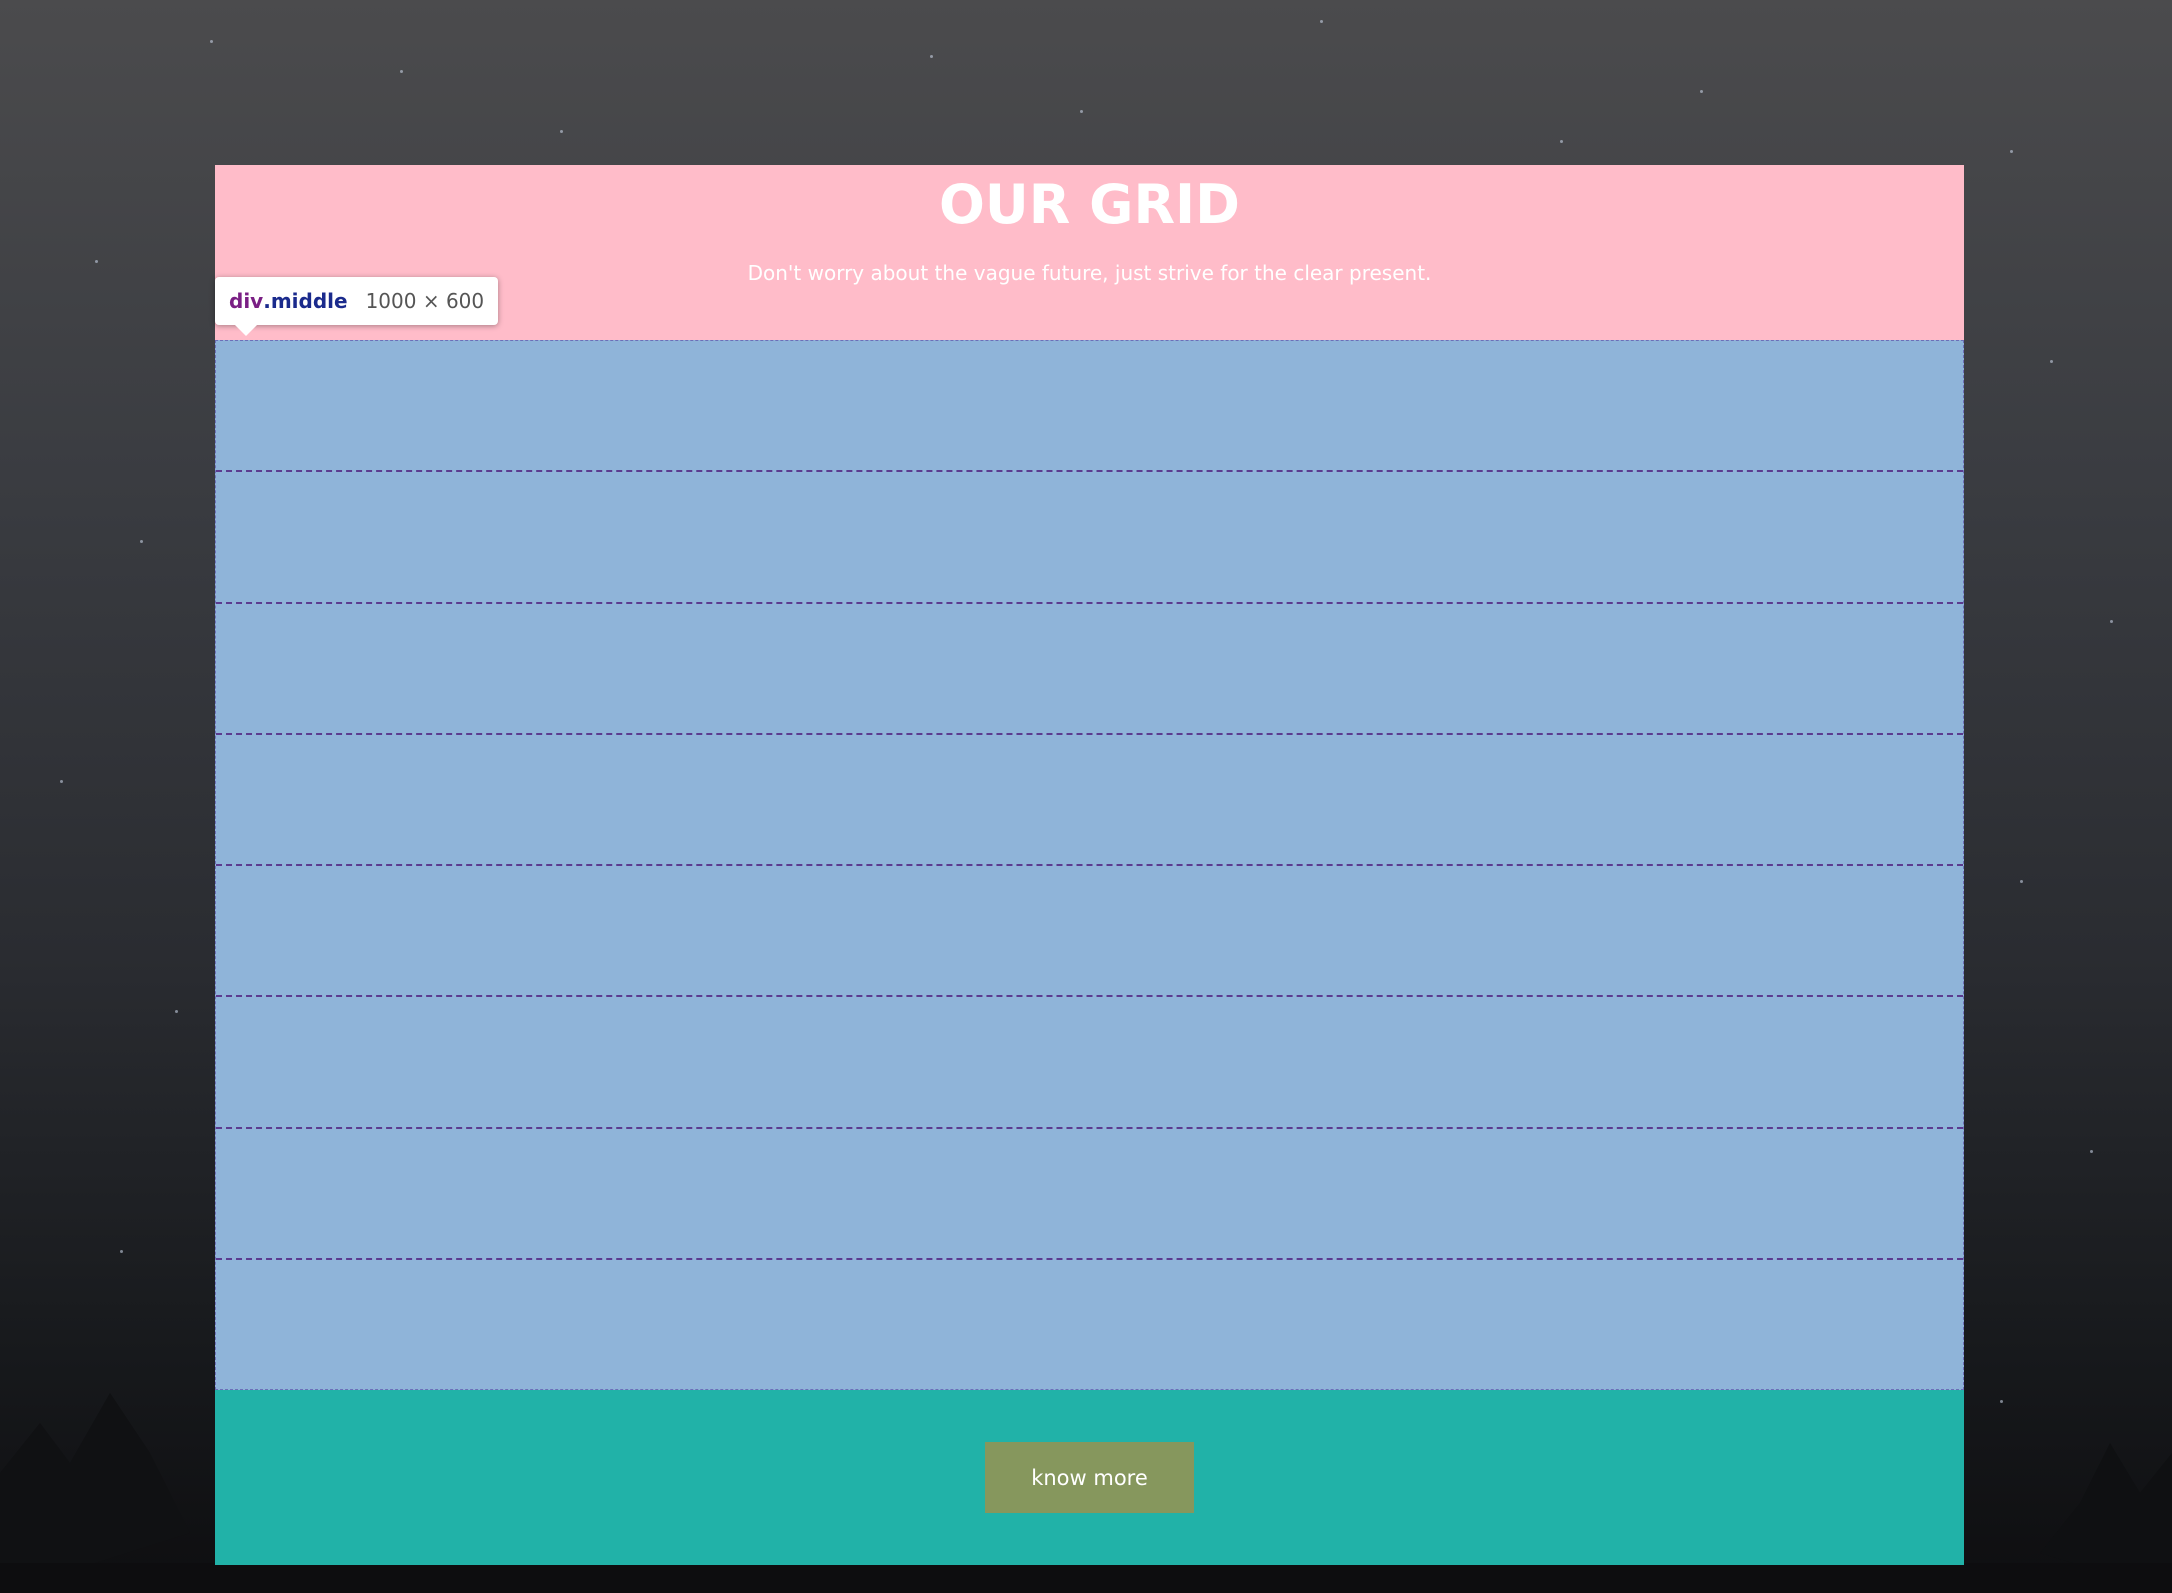 This screenshot has width=2172, height=1593. I want to click on tooltip-tag-name: div, so click(246, 301).